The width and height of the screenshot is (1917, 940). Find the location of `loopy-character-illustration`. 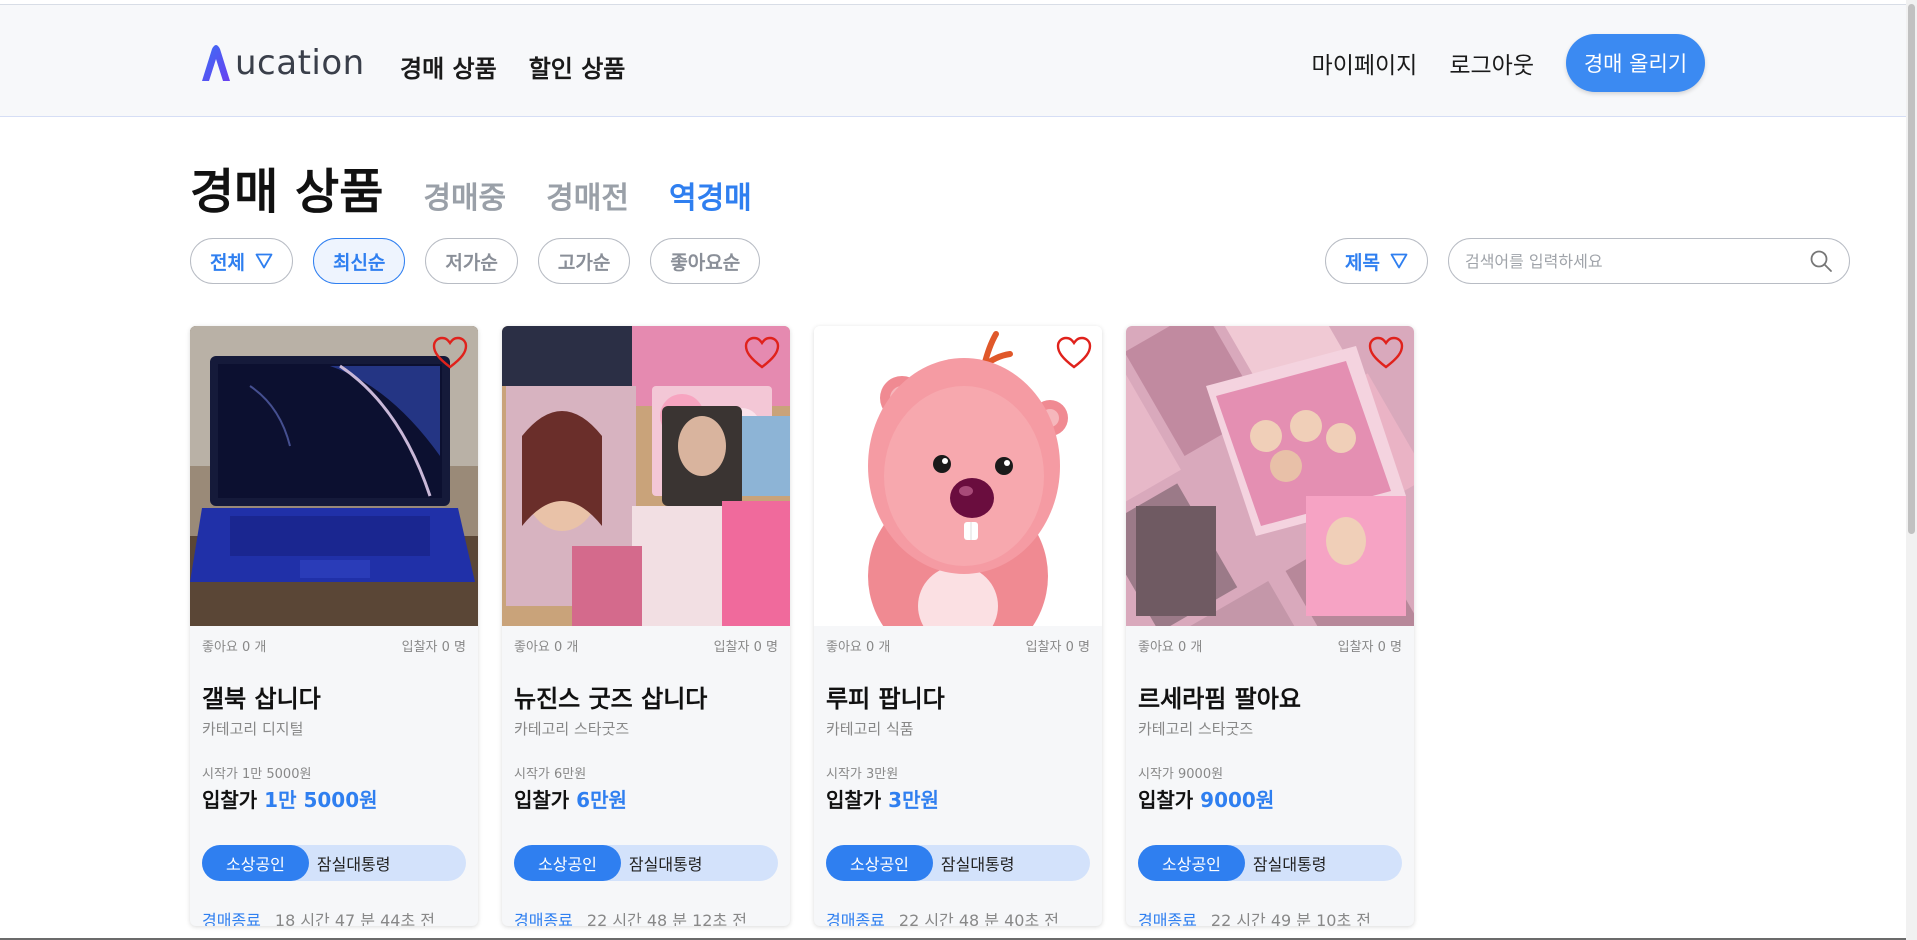

loopy-character-illustration is located at coordinates (958, 476).